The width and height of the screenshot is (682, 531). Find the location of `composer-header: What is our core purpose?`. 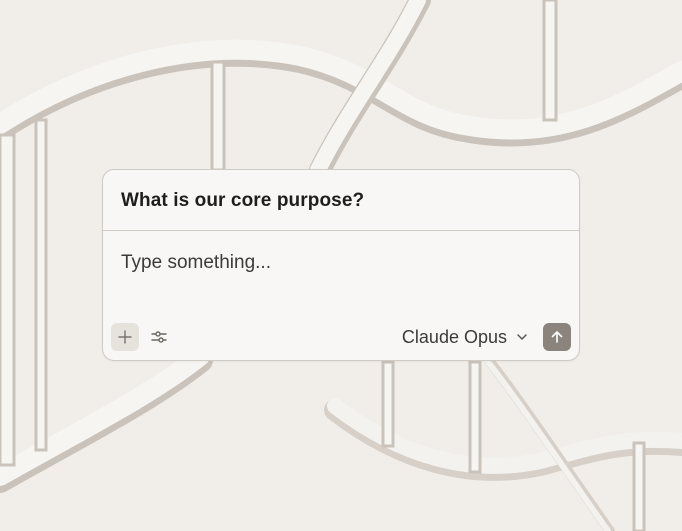

composer-header: What is our core purpose? is located at coordinates (341, 200).